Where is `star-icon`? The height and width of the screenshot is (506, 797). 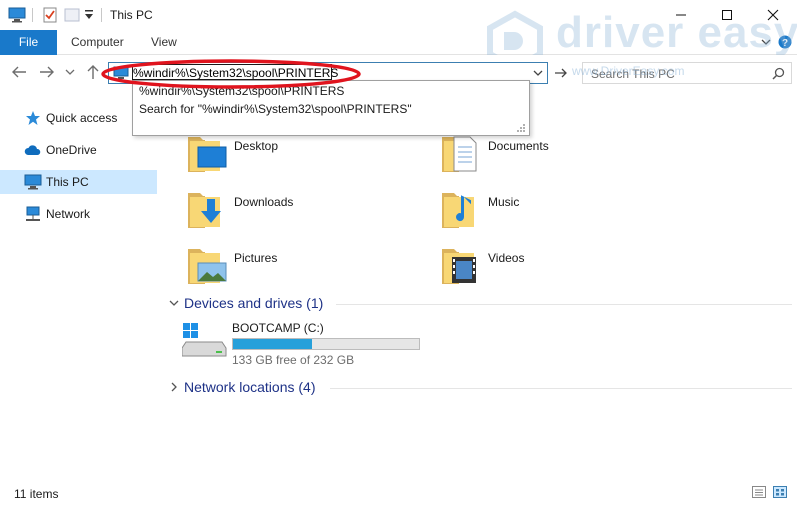 star-icon is located at coordinates (33, 118).